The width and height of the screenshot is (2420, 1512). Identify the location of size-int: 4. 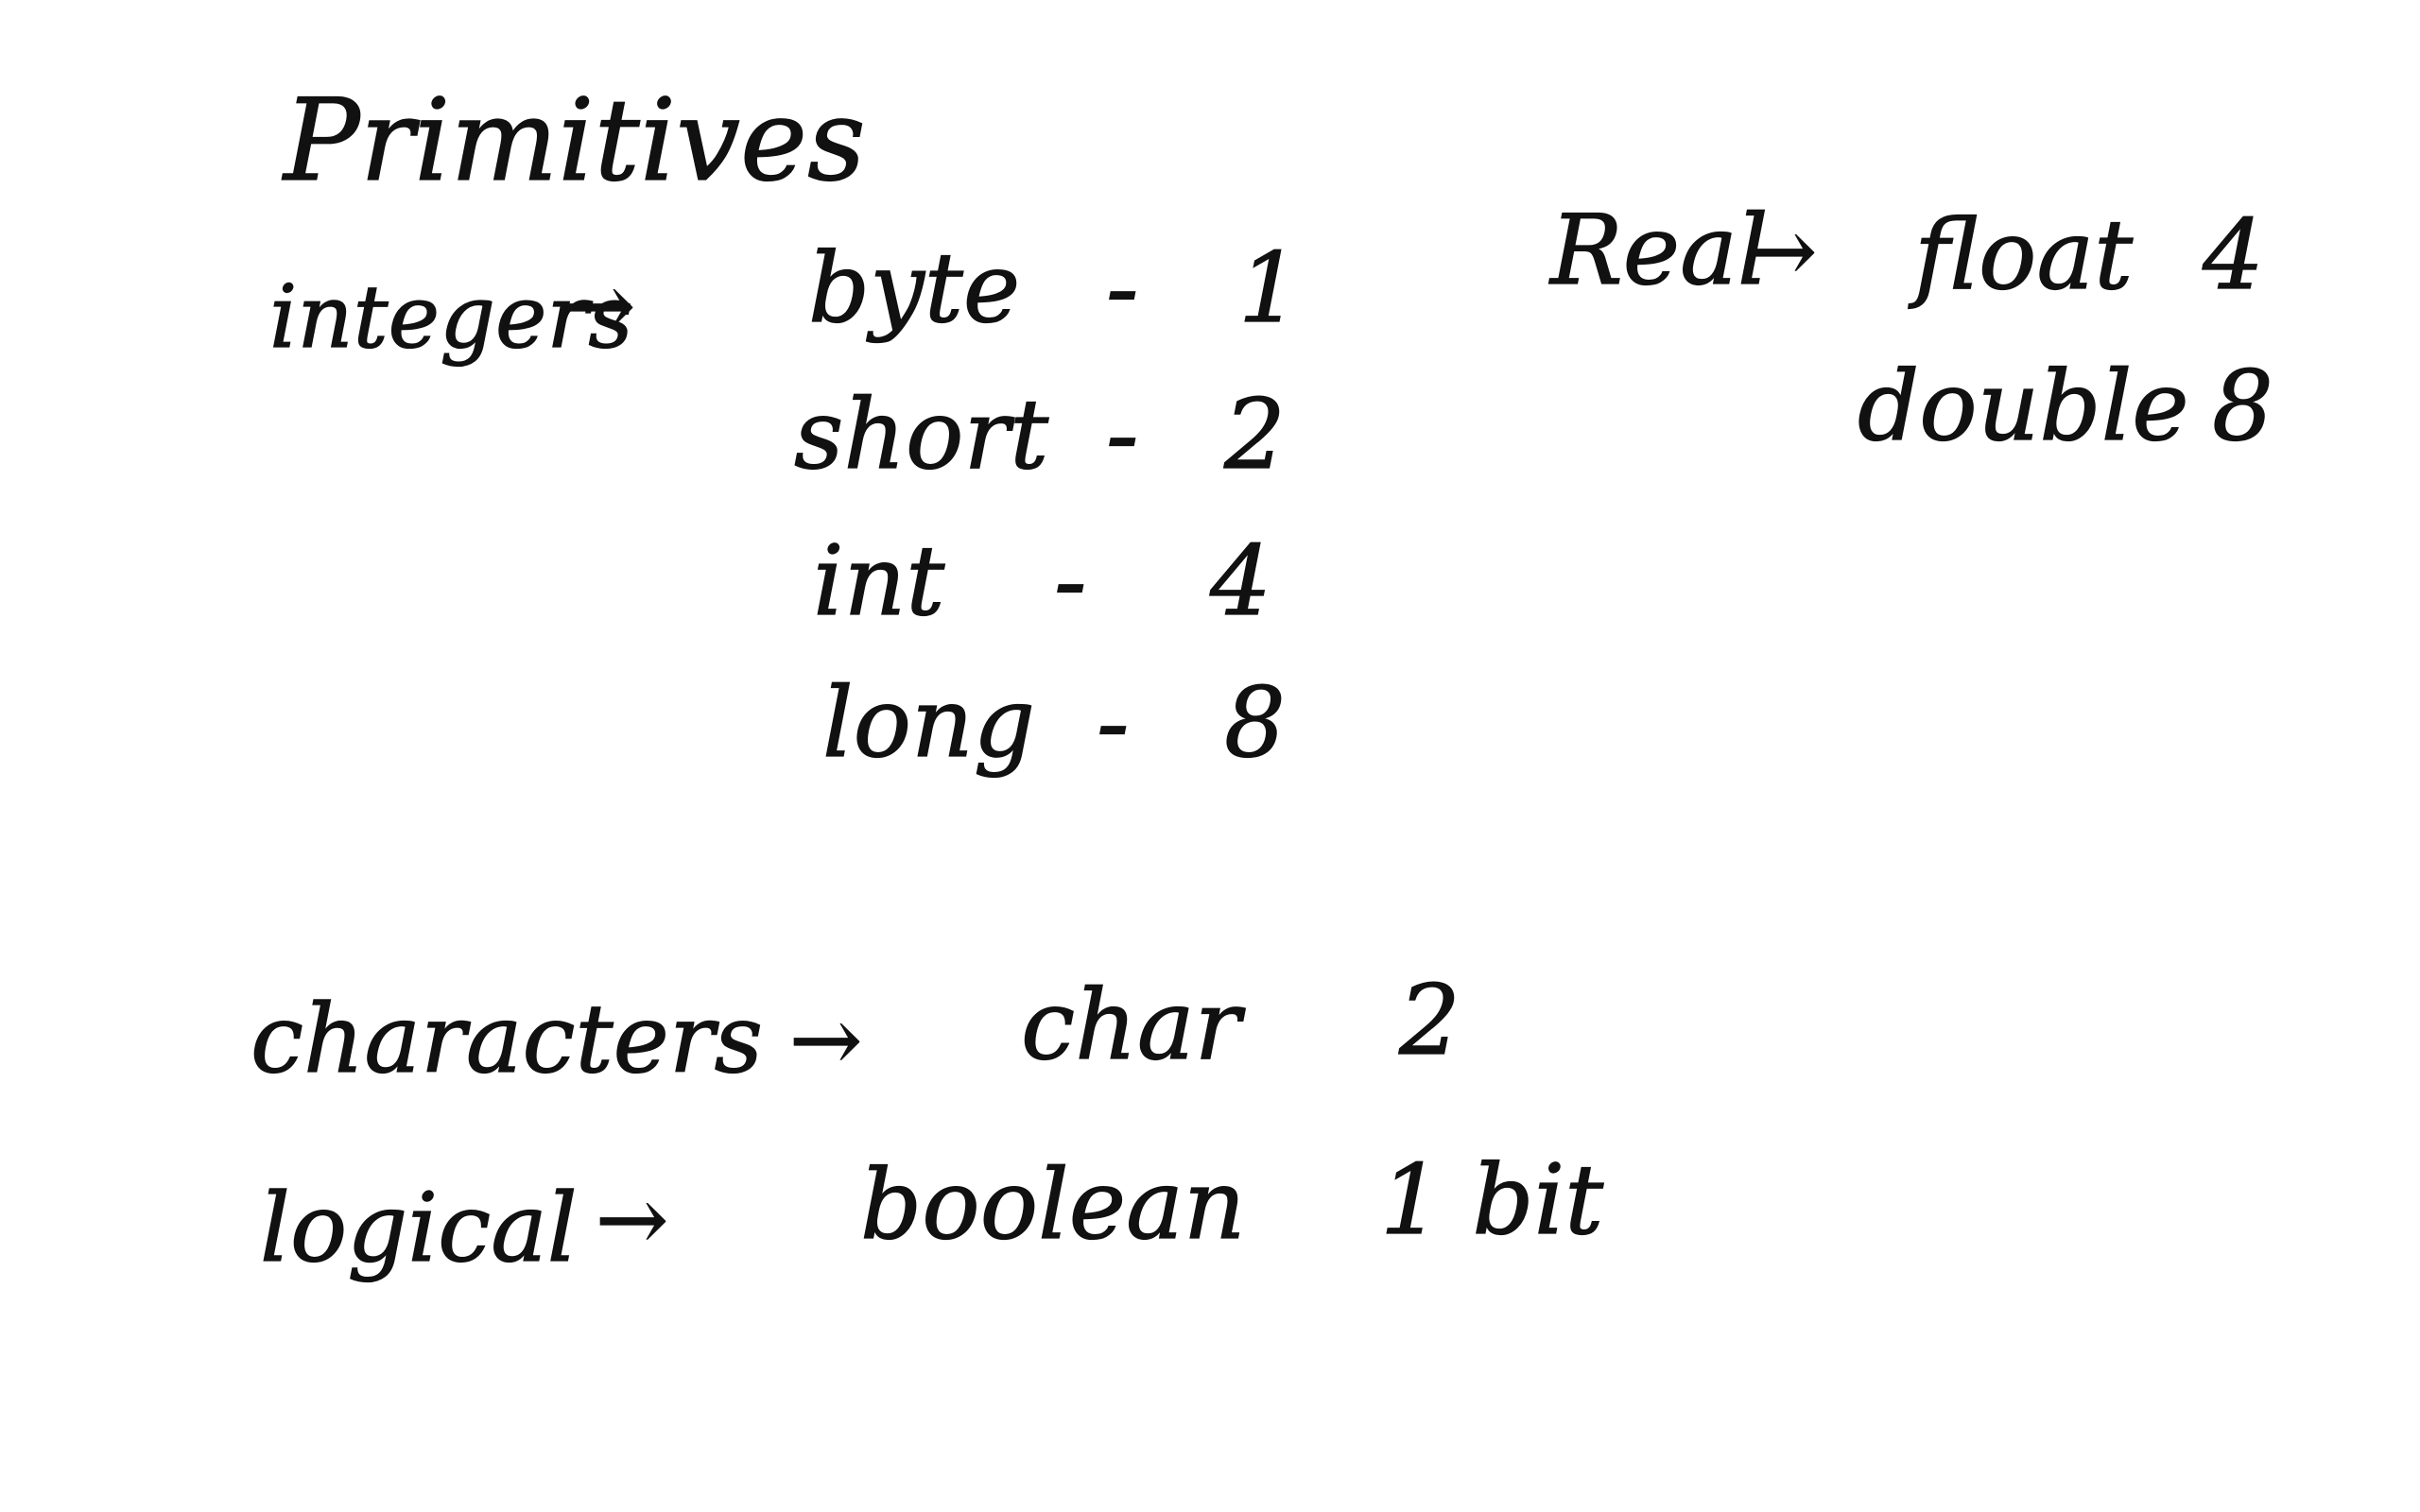
(1240, 581).